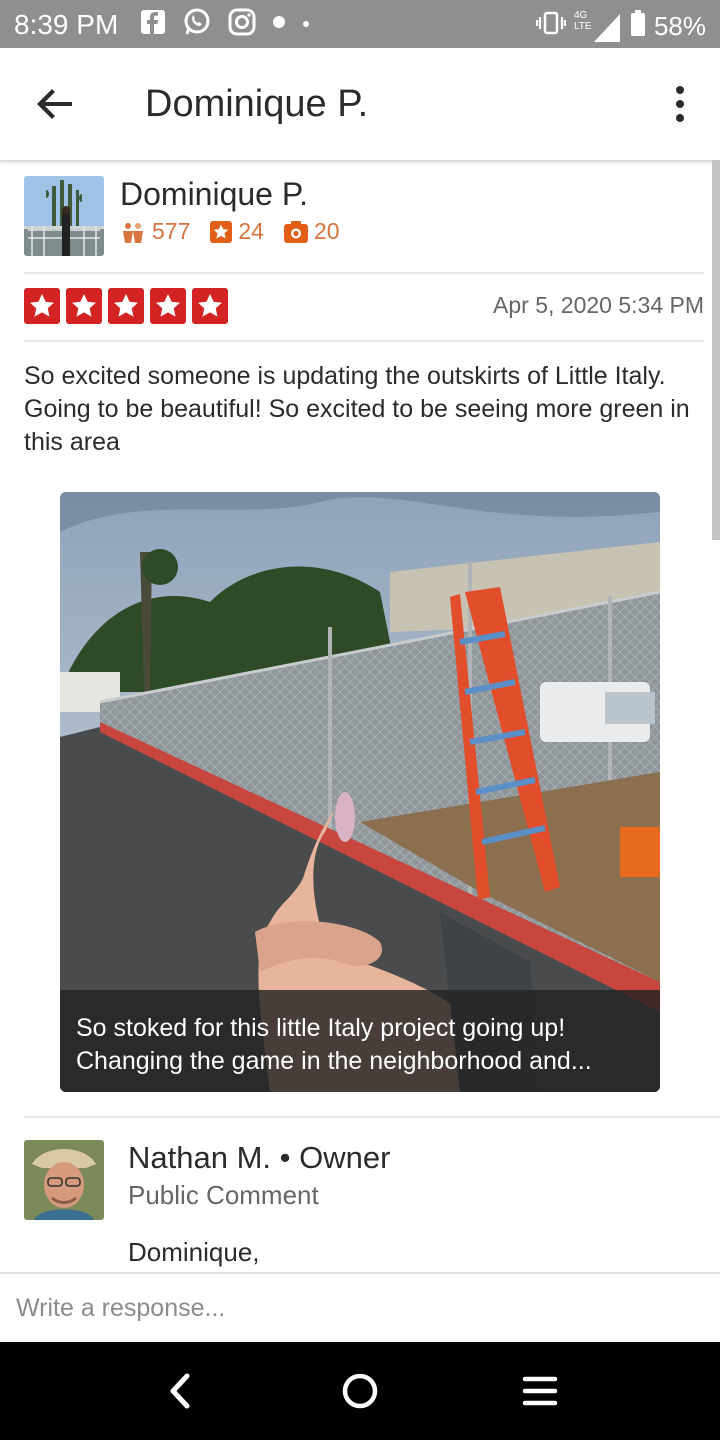 The height and width of the screenshot is (1440, 720). What do you see at coordinates (311, 231) in the screenshot?
I see `photos-stat: 20` at bounding box center [311, 231].